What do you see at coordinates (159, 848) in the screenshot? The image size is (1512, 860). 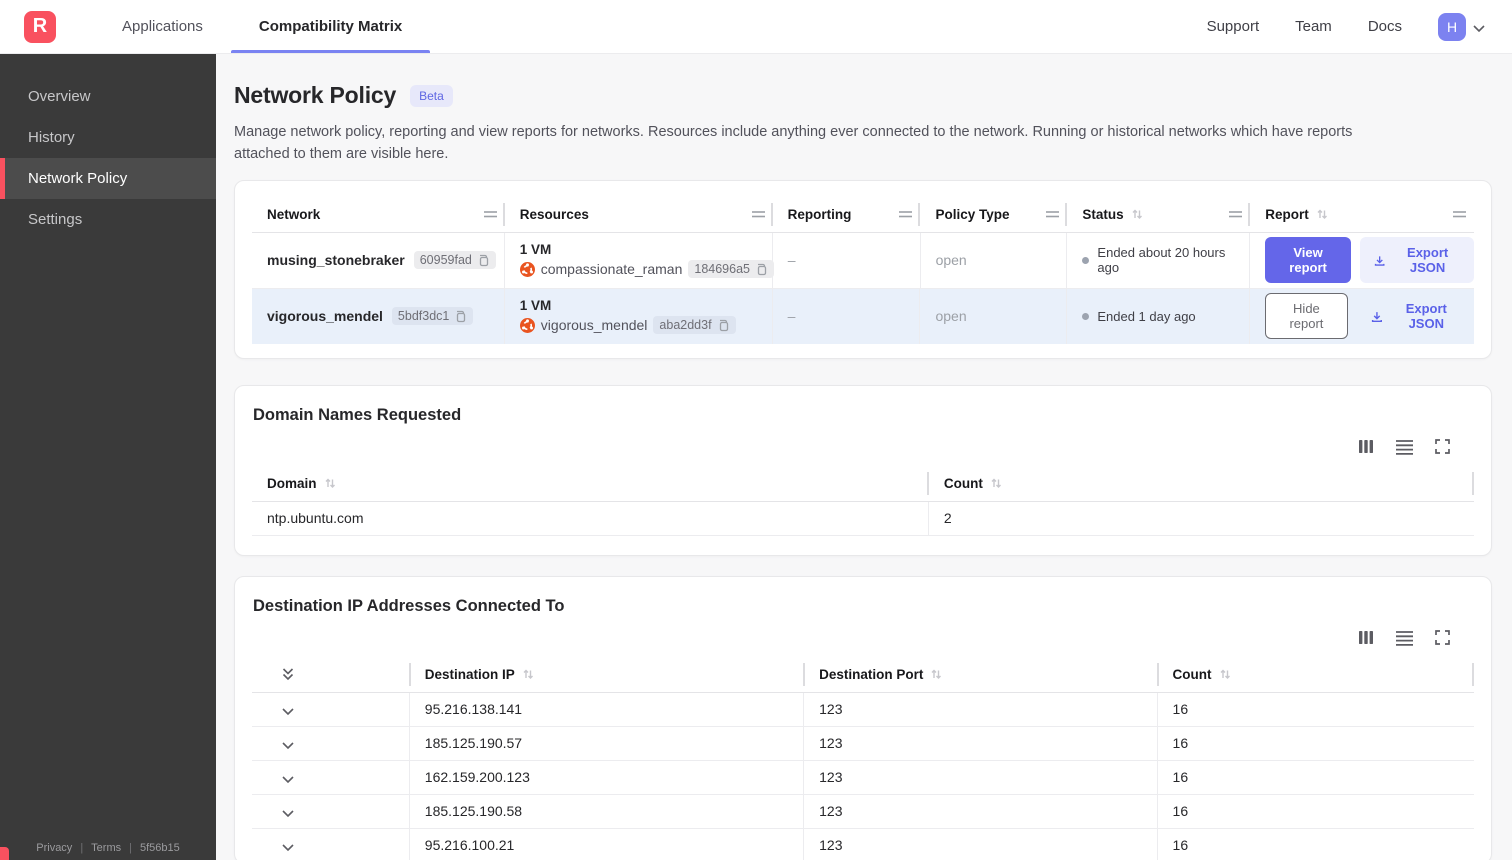 I see `build-hash: 5f56b15` at bounding box center [159, 848].